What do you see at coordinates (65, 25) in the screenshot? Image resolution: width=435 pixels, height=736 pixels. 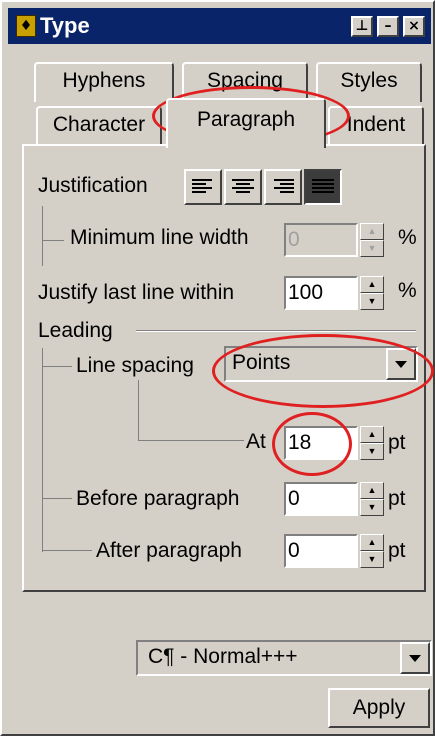 I see `window-title: Type` at bounding box center [65, 25].